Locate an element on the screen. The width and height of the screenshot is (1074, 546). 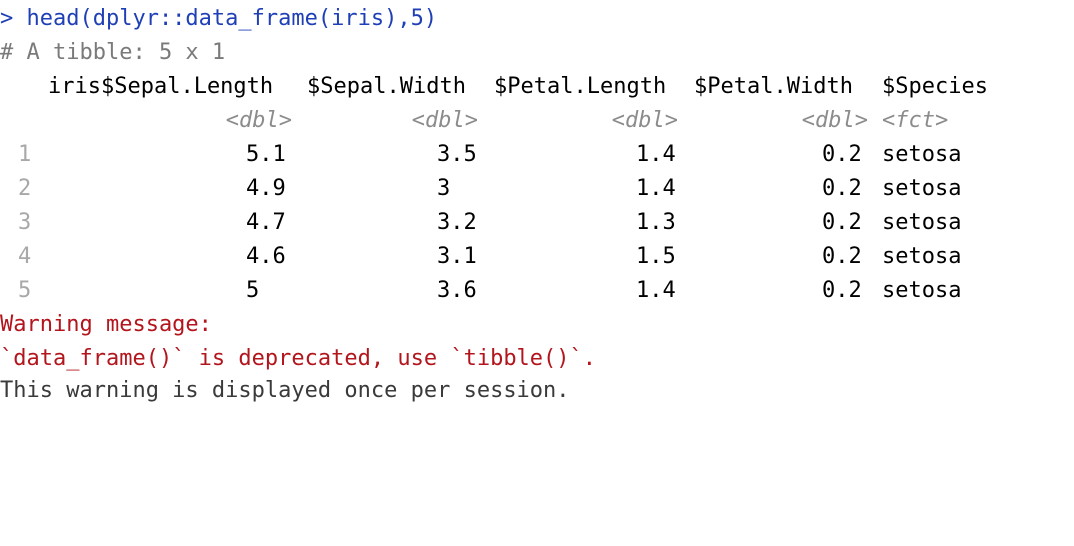
row-index: 3 is located at coordinates (25, 222).